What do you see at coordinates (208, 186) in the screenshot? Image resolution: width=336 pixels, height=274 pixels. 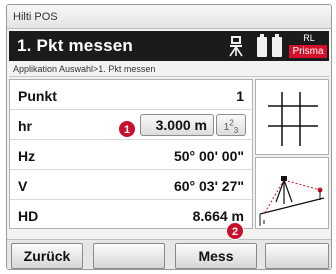 I see `field-value: 60° 03' 27"` at bounding box center [208, 186].